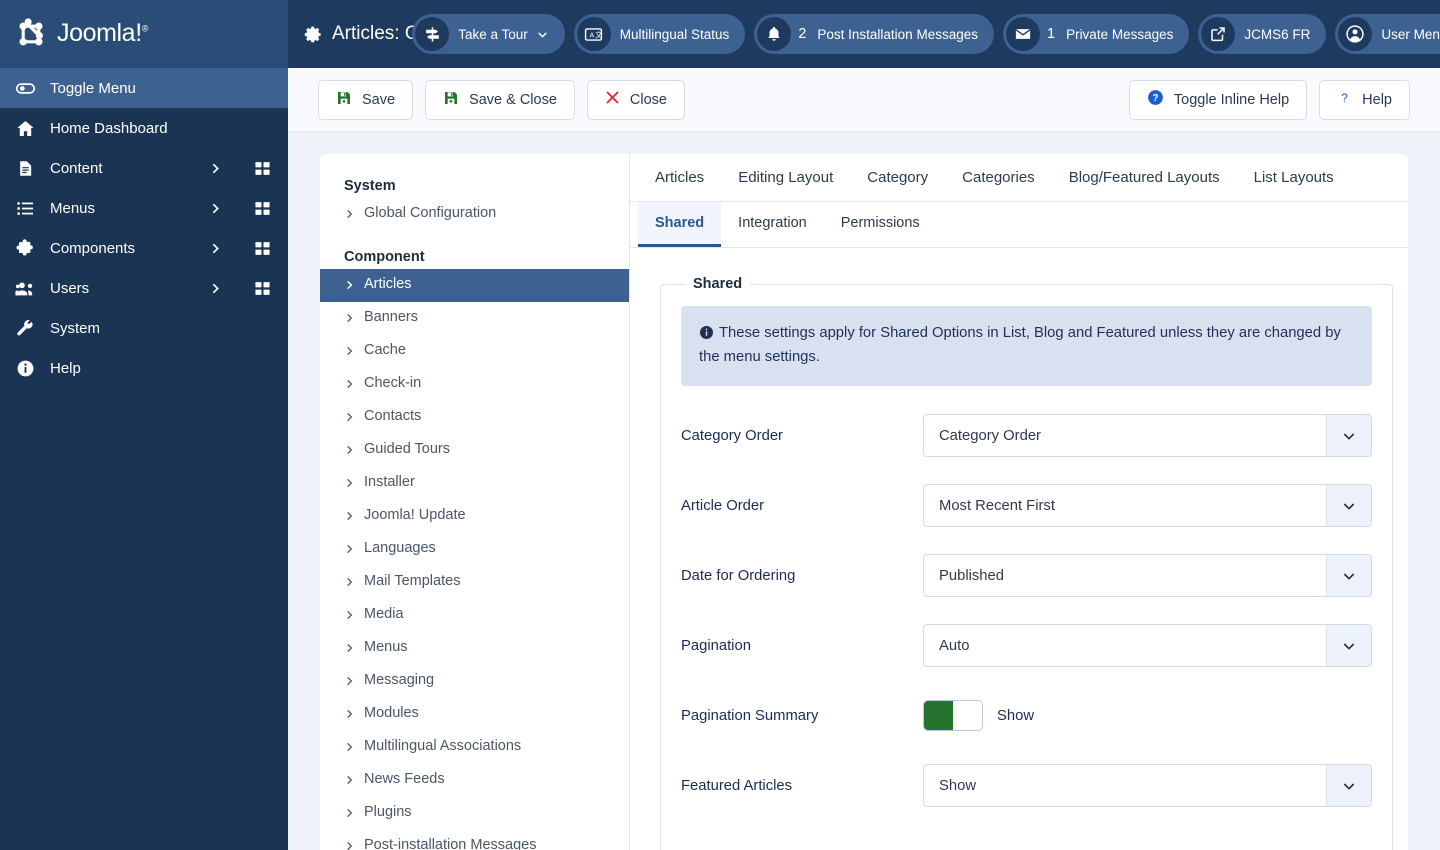  I want to click on notification-count: 2, so click(802, 34).